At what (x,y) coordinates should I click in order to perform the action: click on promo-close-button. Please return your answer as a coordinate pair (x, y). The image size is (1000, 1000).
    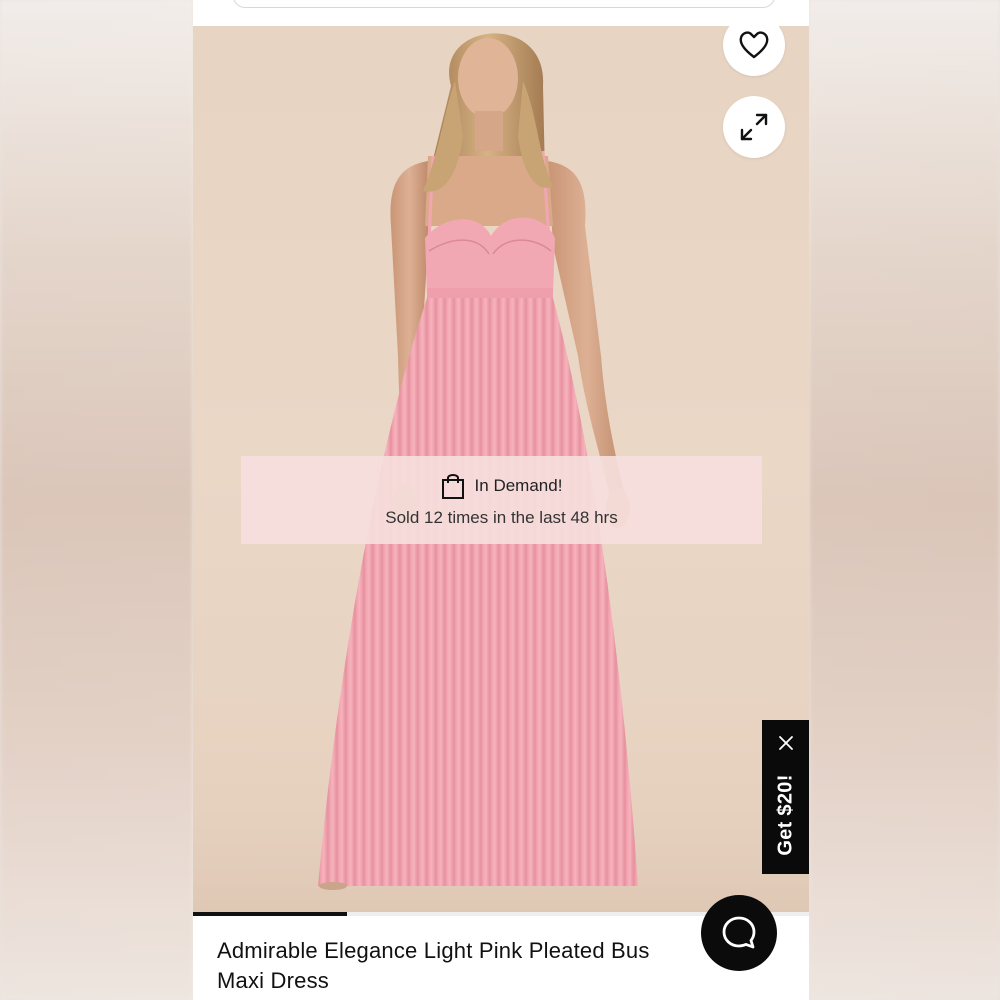
    Looking at the image, I should click on (785, 743).